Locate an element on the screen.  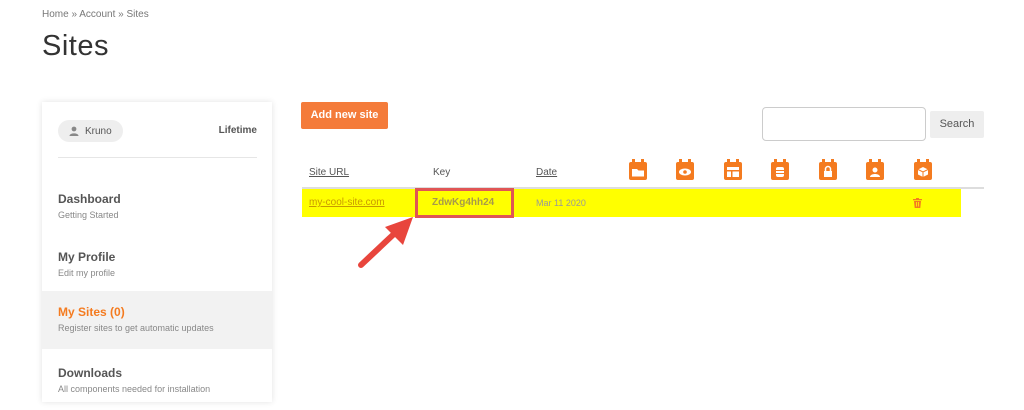
user-calendar-icon is located at coordinates (875, 169).